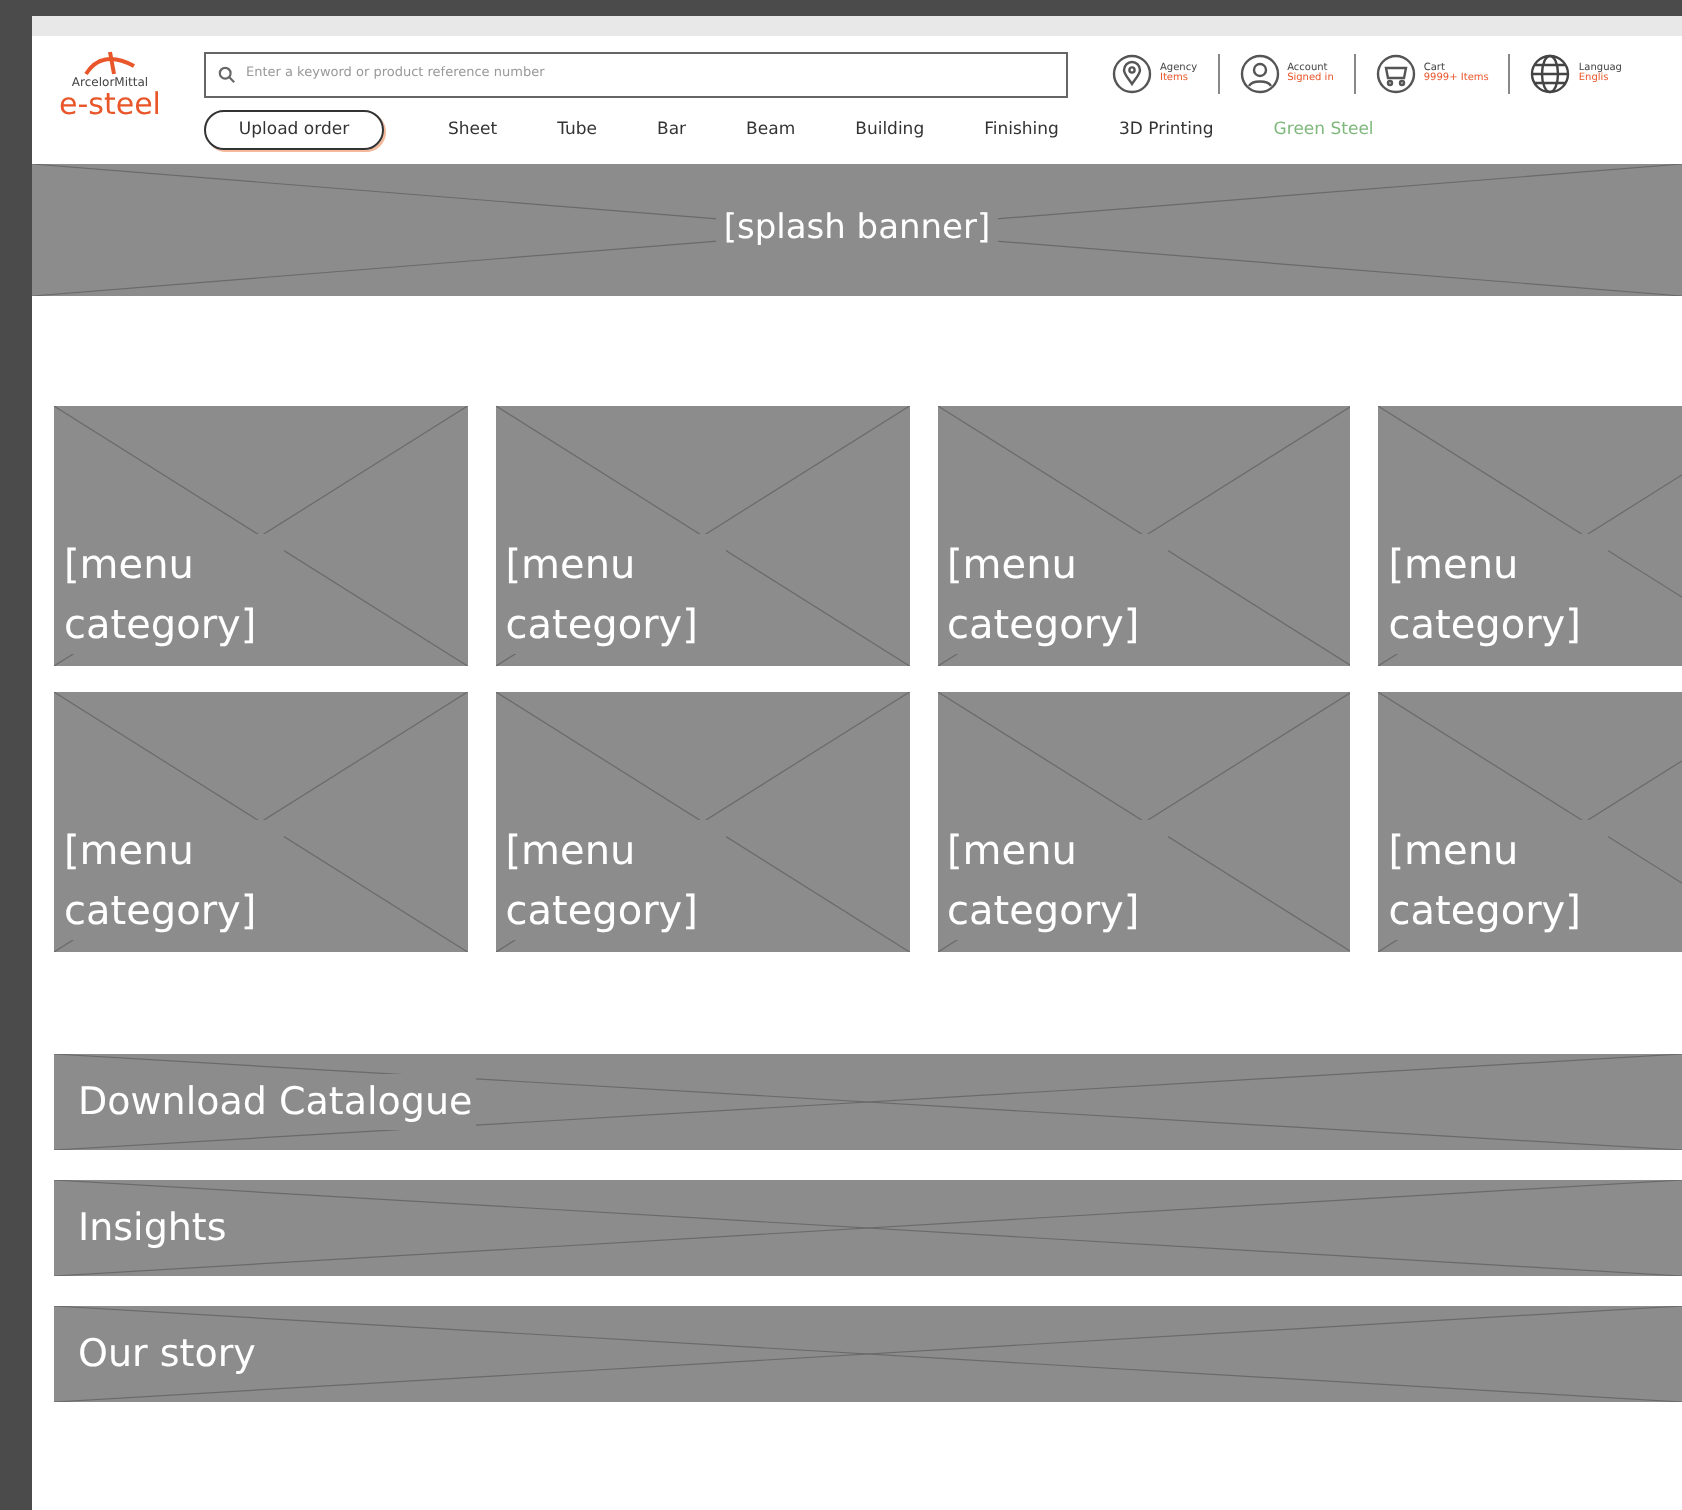 This screenshot has width=1682, height=1510. Describe the element at coordinates (1166, 130) in the screenshot. I see `nav-link: 3D Printing` at that location.